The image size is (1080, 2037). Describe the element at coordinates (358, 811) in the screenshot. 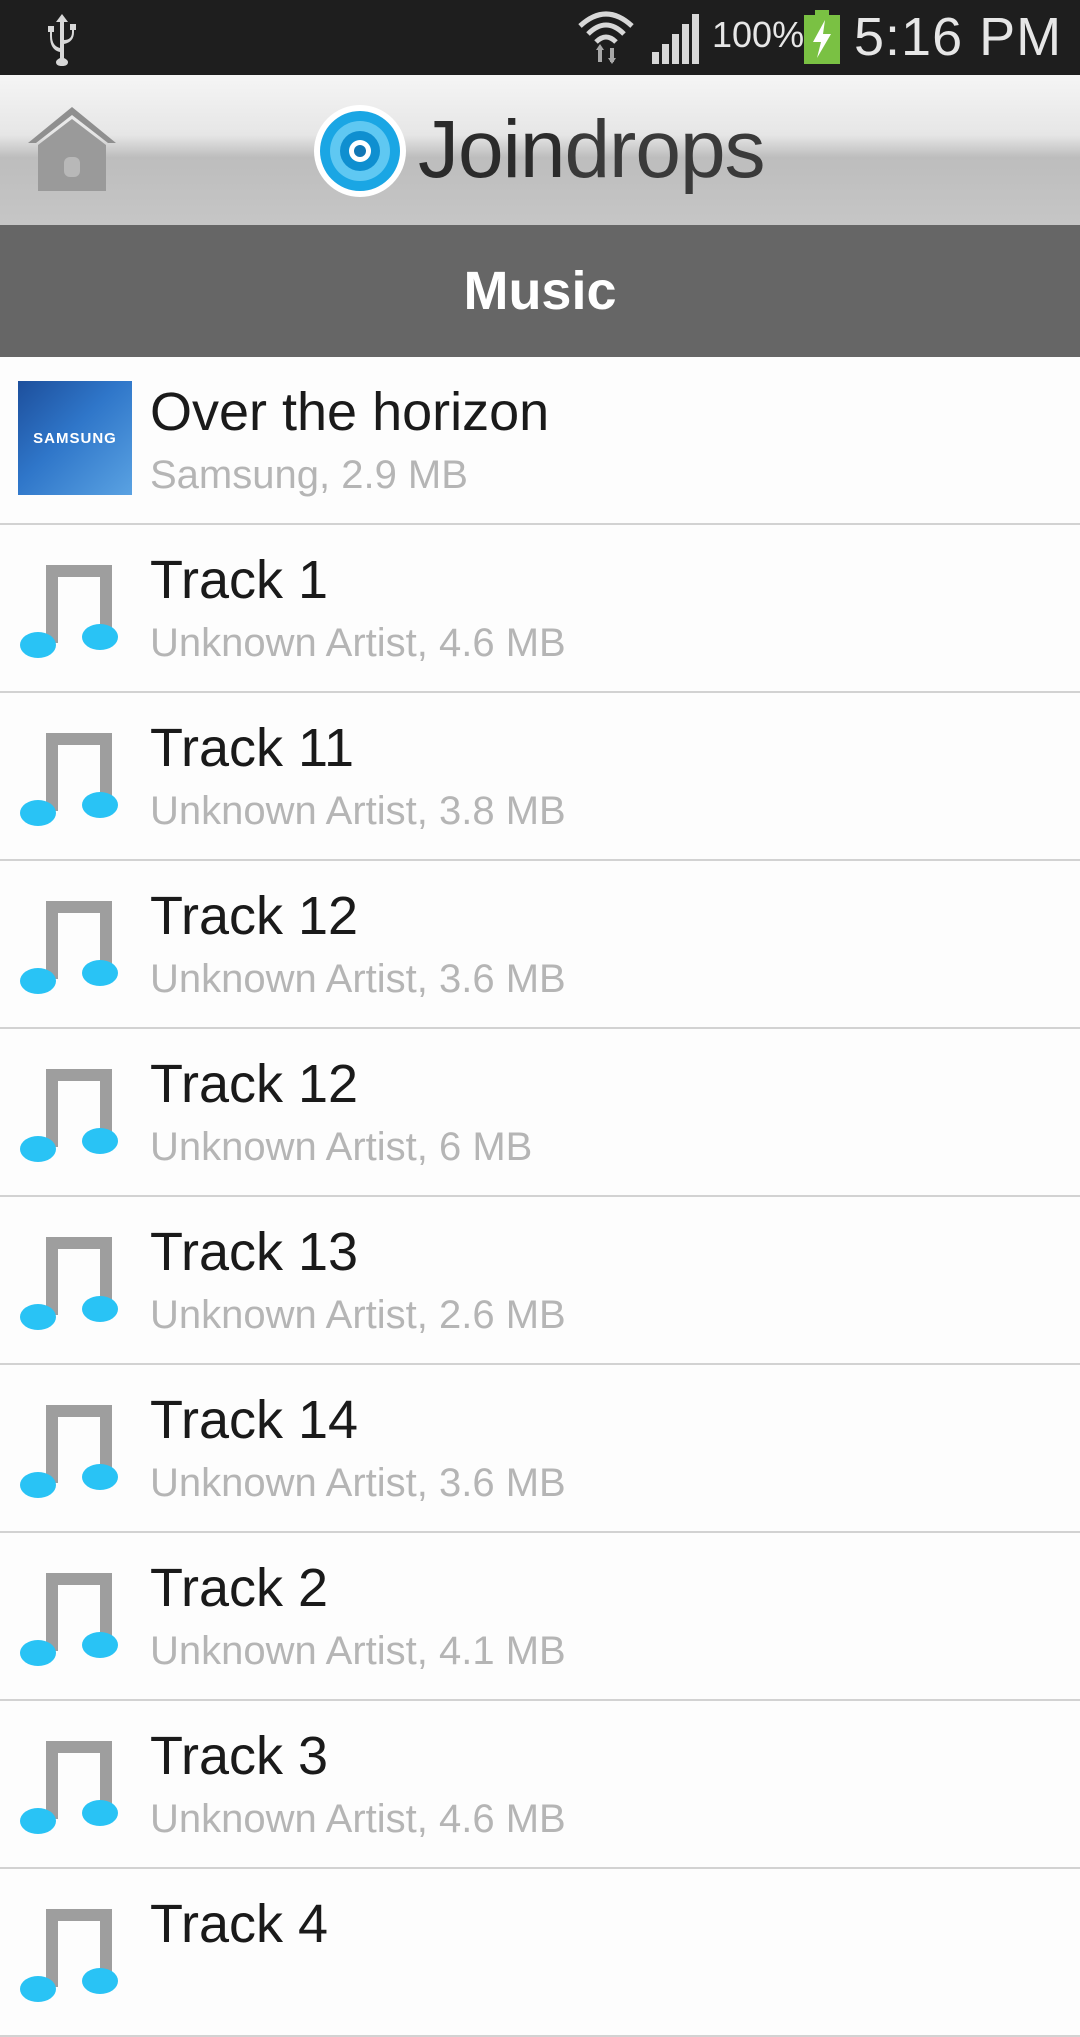

I see `track-subtitle: Unknown Artist, 3.8 MB` at that location.